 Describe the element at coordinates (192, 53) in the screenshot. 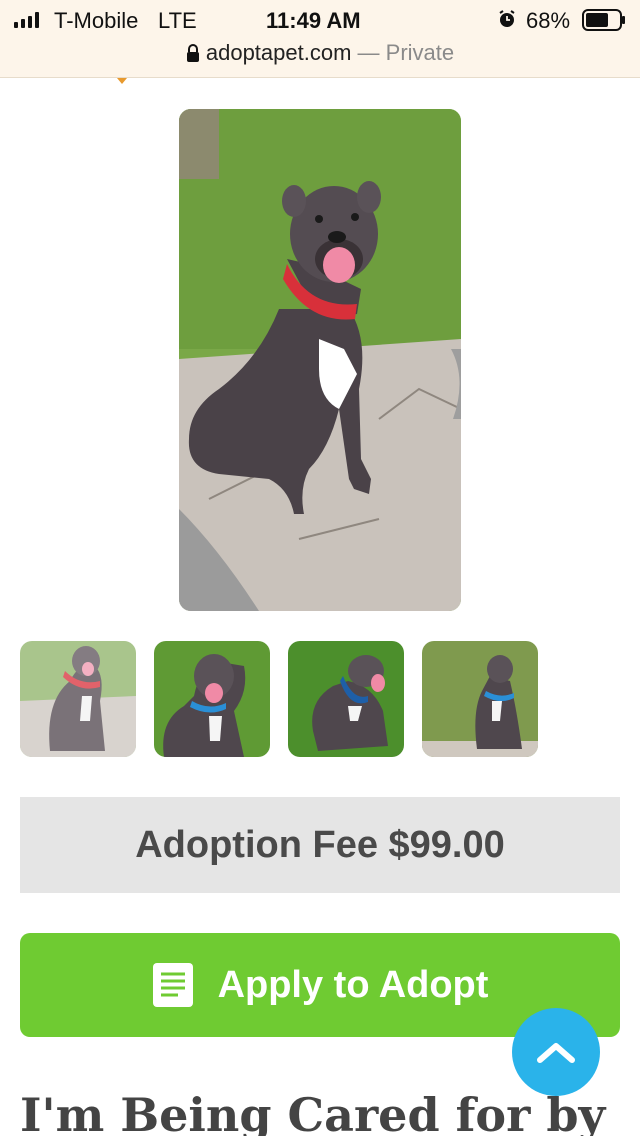

I see `lock-icon` at that location.